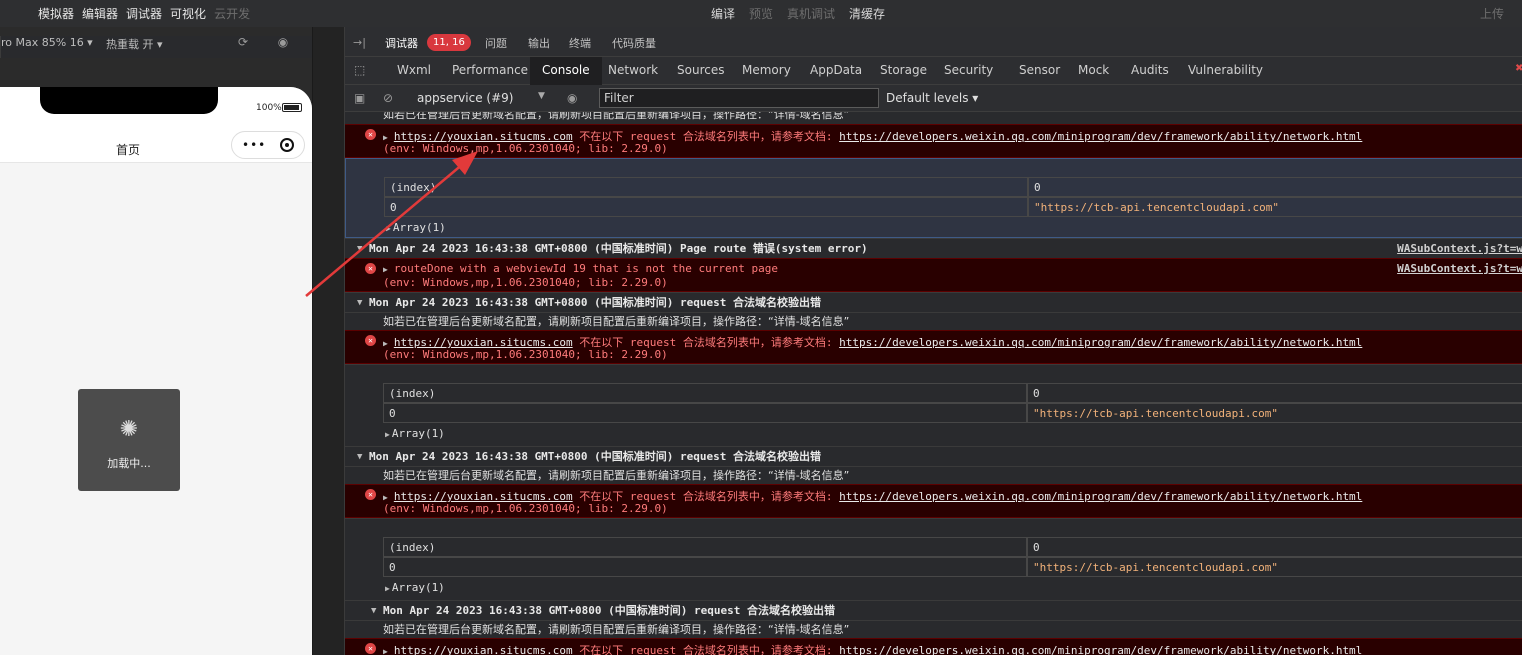 This screenshot has width=1522, height=655. I want to click on more-dots-icon: •••, so click(254, 145).